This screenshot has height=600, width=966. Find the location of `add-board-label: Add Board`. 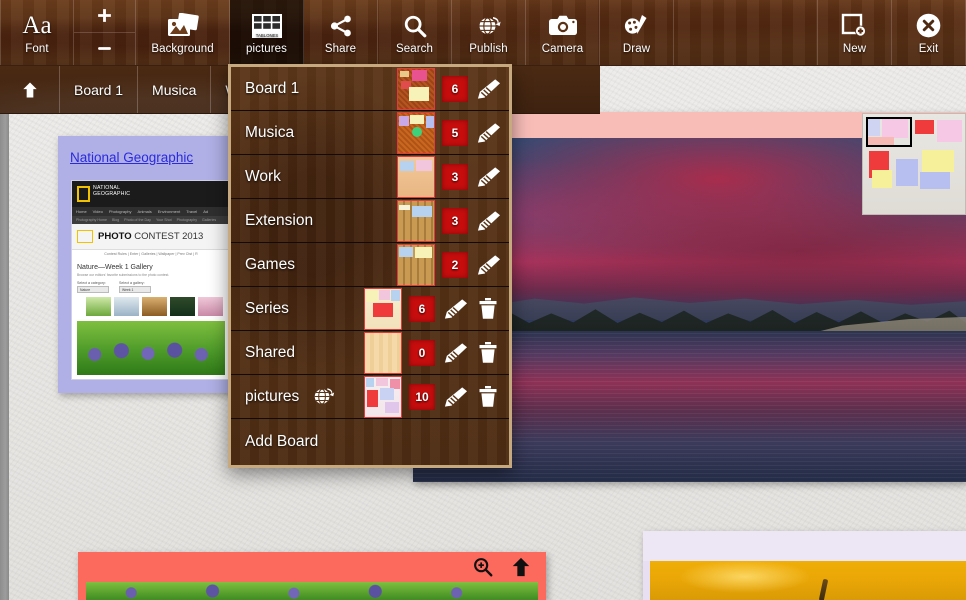

add-board-label: Add Board is located at coordinates (282, 441).